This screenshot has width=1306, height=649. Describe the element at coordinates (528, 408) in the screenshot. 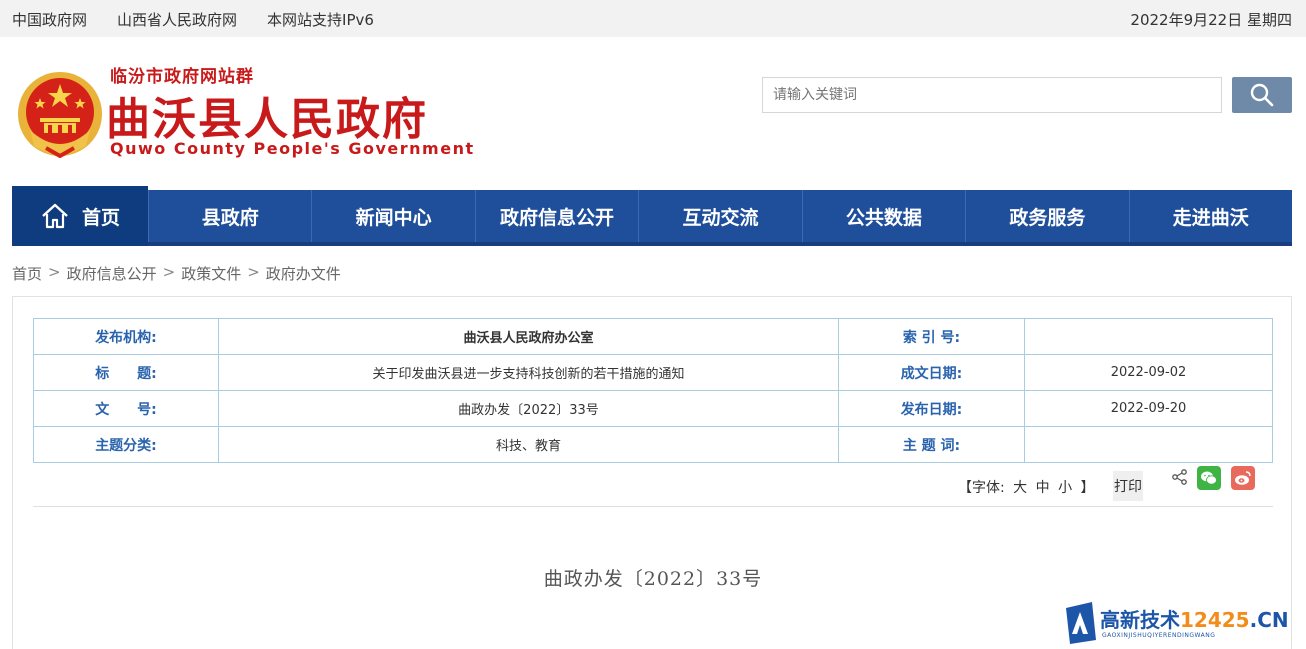

I see `value-doc-number: 曲政办发〔2022〕33号` at that location.